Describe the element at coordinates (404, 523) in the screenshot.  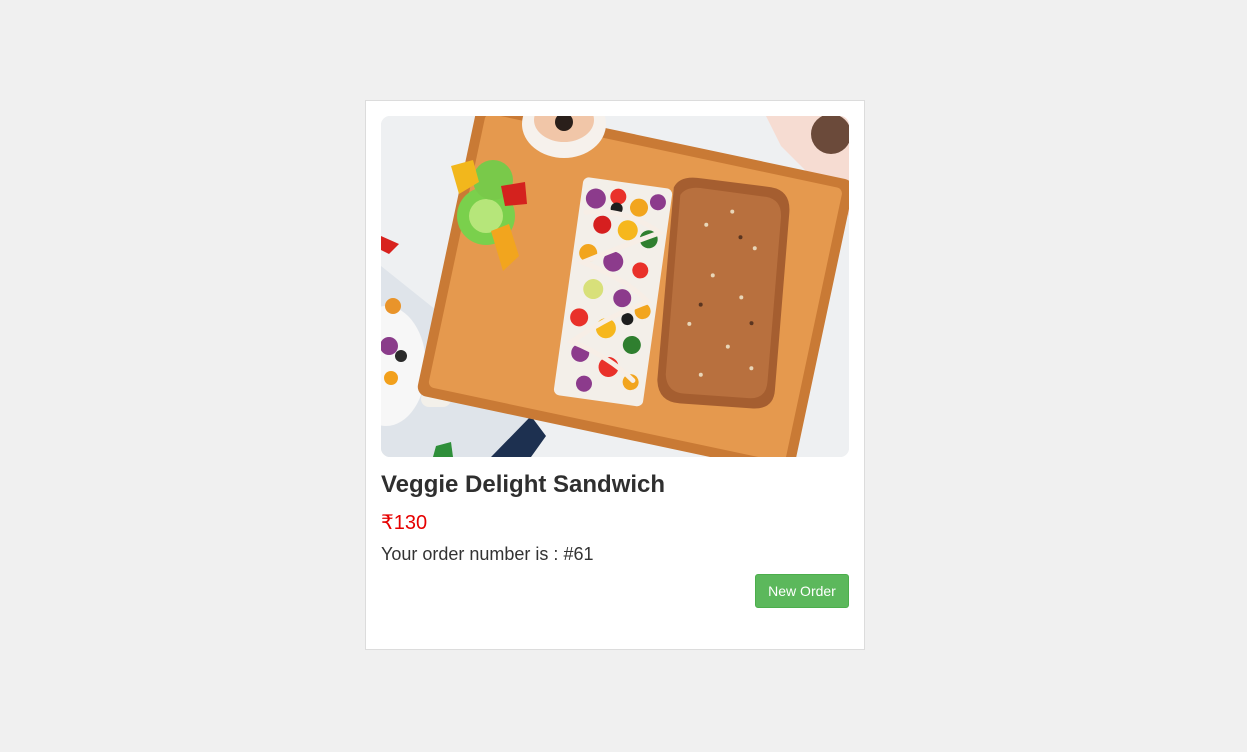
I see `product-price: ₹130` at that location.